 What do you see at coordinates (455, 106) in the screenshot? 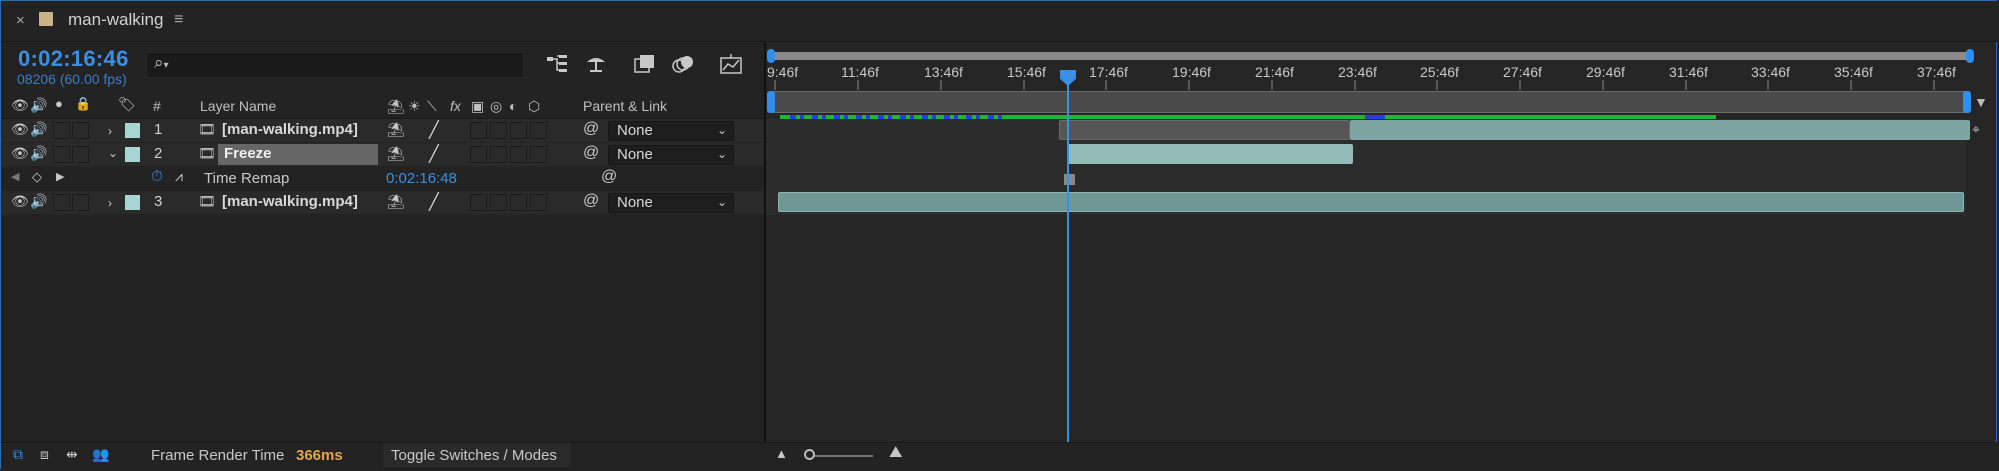
I see `effects-switch-header: fx` at bounding box center [455, 106].